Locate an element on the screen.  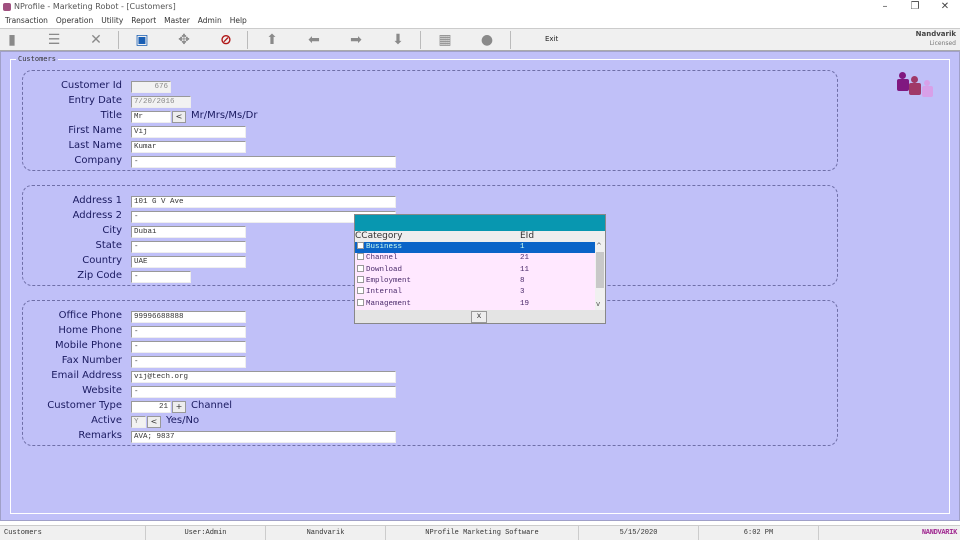
list-item: Business 1 is located at coordinates (475, 248).